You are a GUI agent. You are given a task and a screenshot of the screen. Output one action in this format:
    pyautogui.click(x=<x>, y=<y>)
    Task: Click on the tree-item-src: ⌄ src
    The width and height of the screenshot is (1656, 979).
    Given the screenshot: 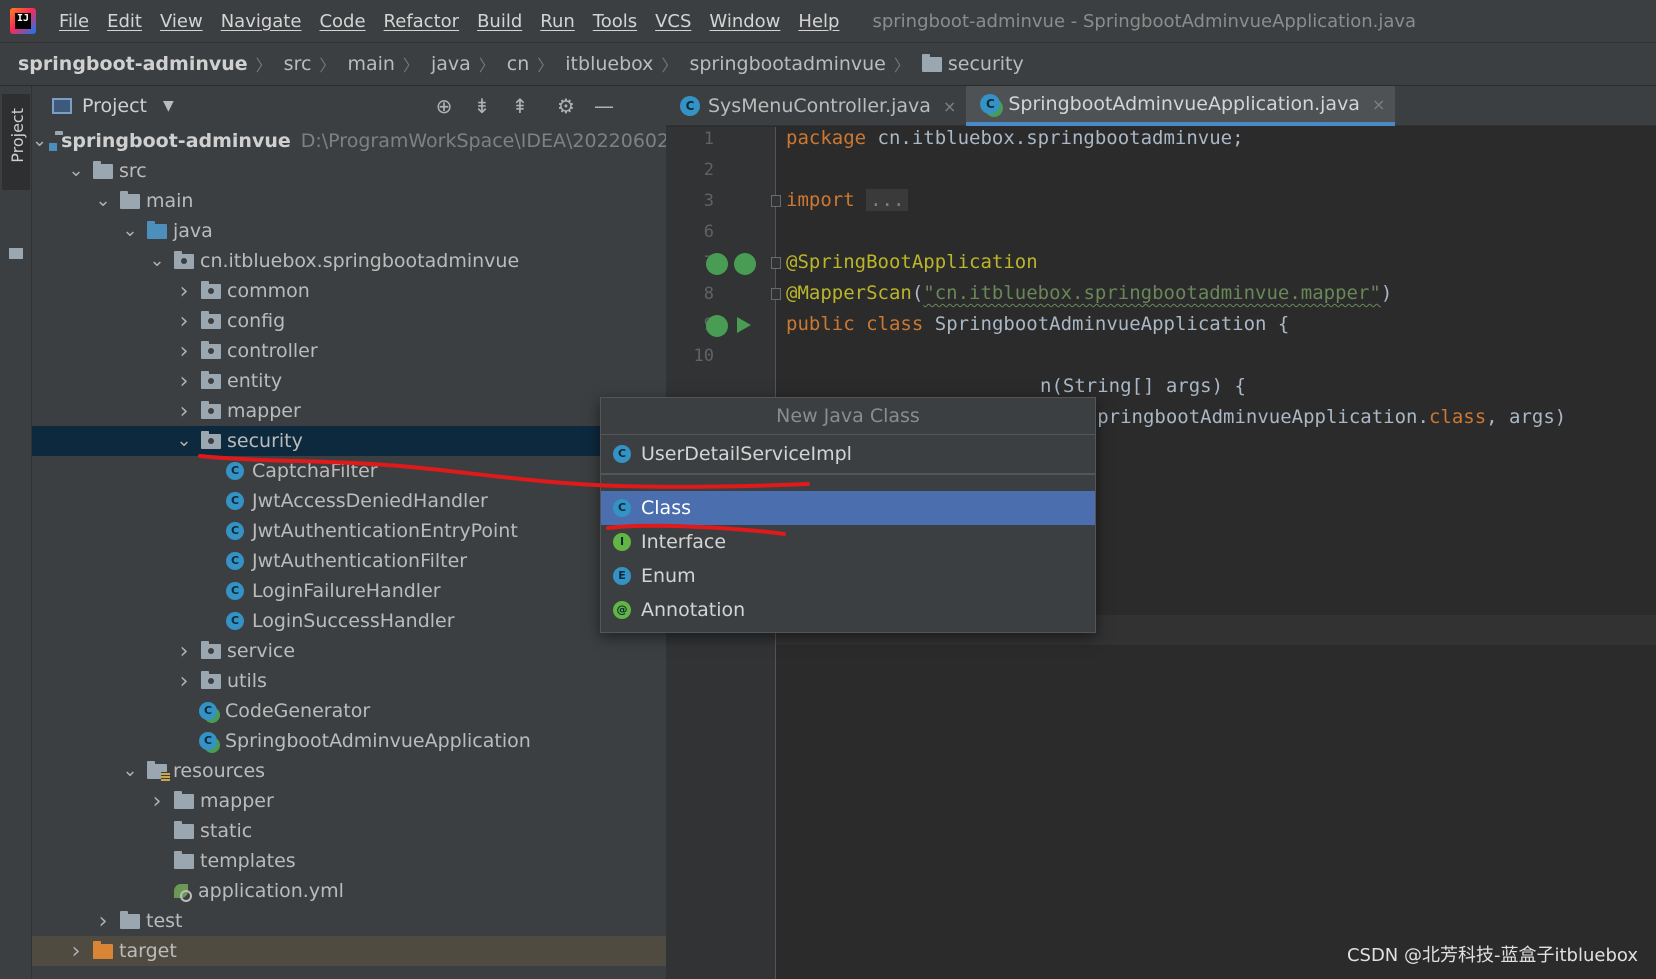 What is the action you would take?
    pyautogui.click(x=349, y=171)
    